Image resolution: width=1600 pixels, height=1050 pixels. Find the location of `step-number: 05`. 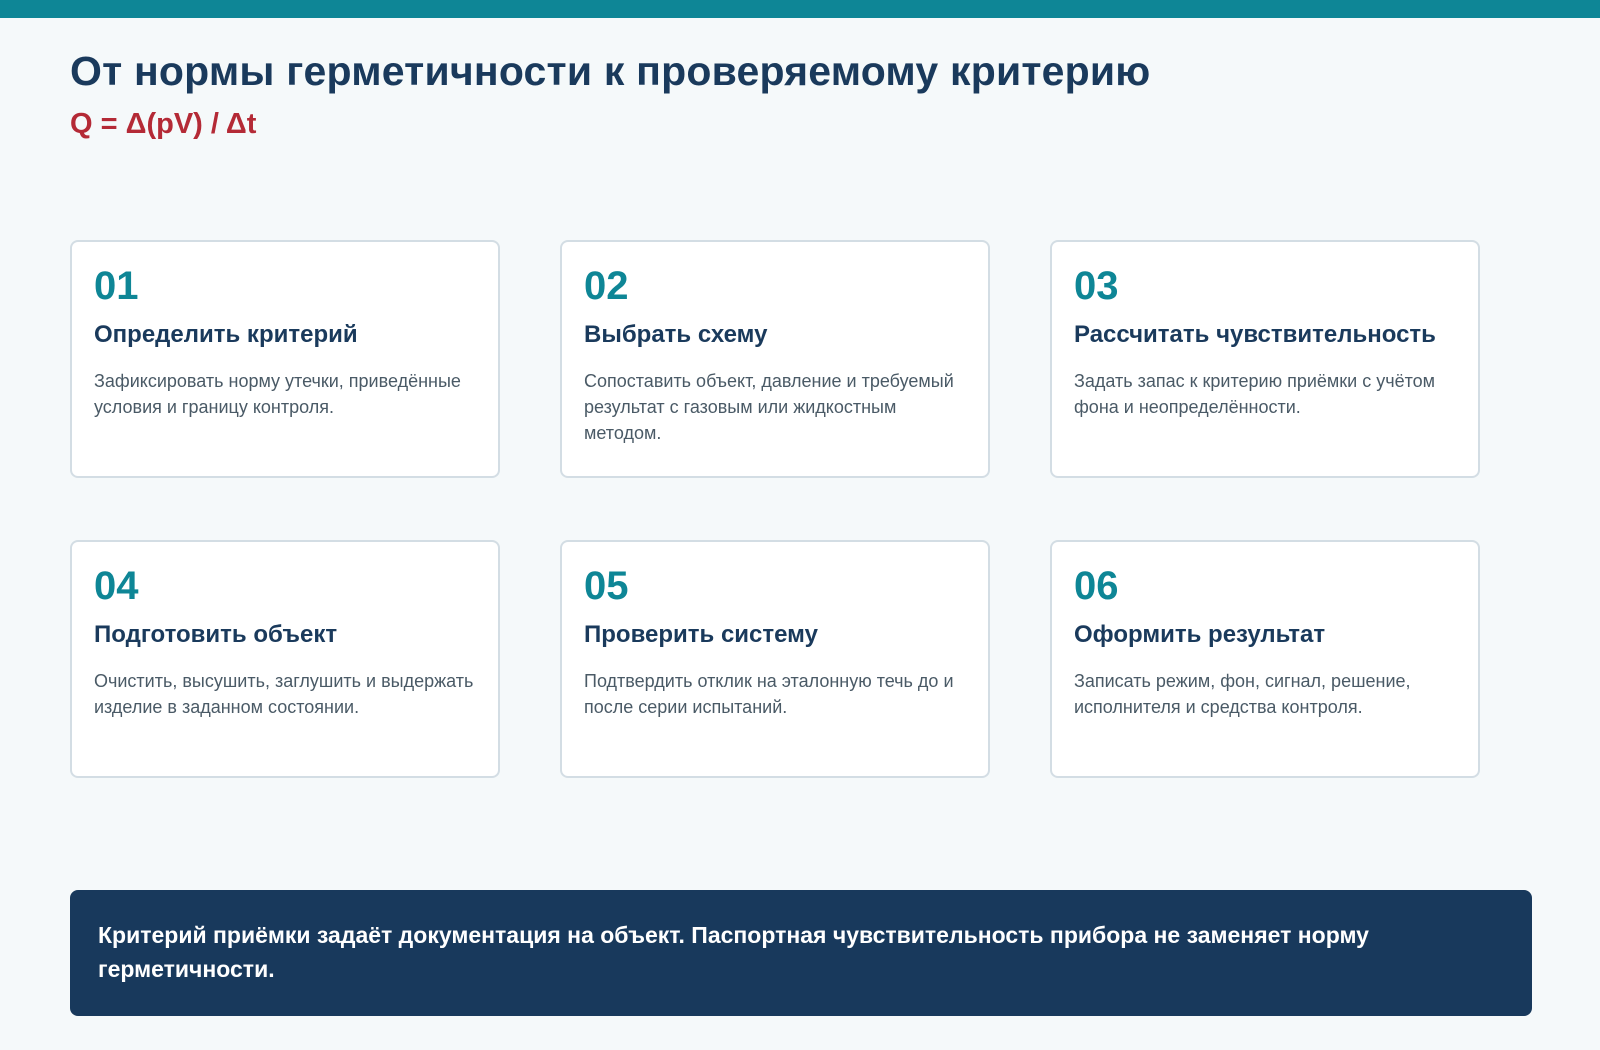

step-number: 05 is located at coordinates (606, 586).